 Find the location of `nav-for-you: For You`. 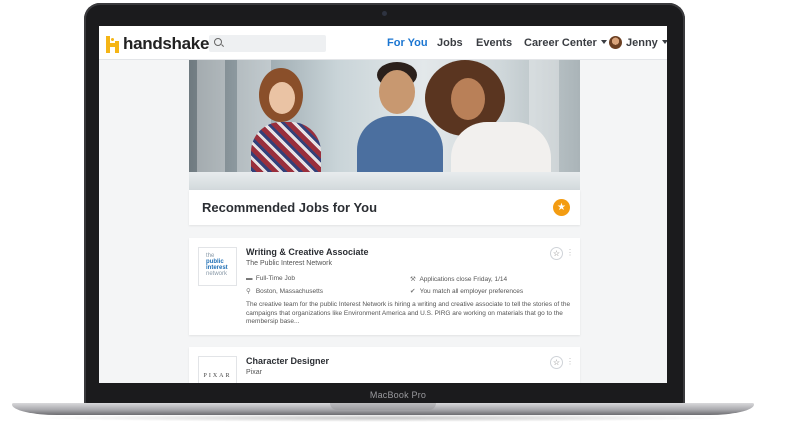

nav-for-you: For You is located at coordinates (407, 43).